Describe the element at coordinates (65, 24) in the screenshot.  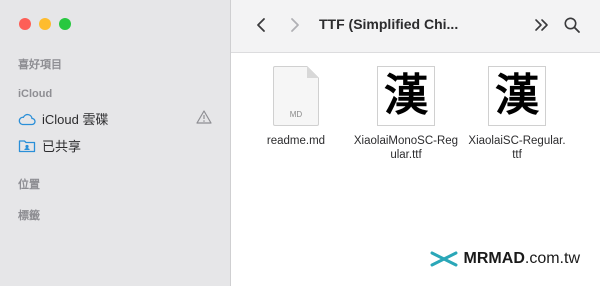
I see `zoom-button` at that location.